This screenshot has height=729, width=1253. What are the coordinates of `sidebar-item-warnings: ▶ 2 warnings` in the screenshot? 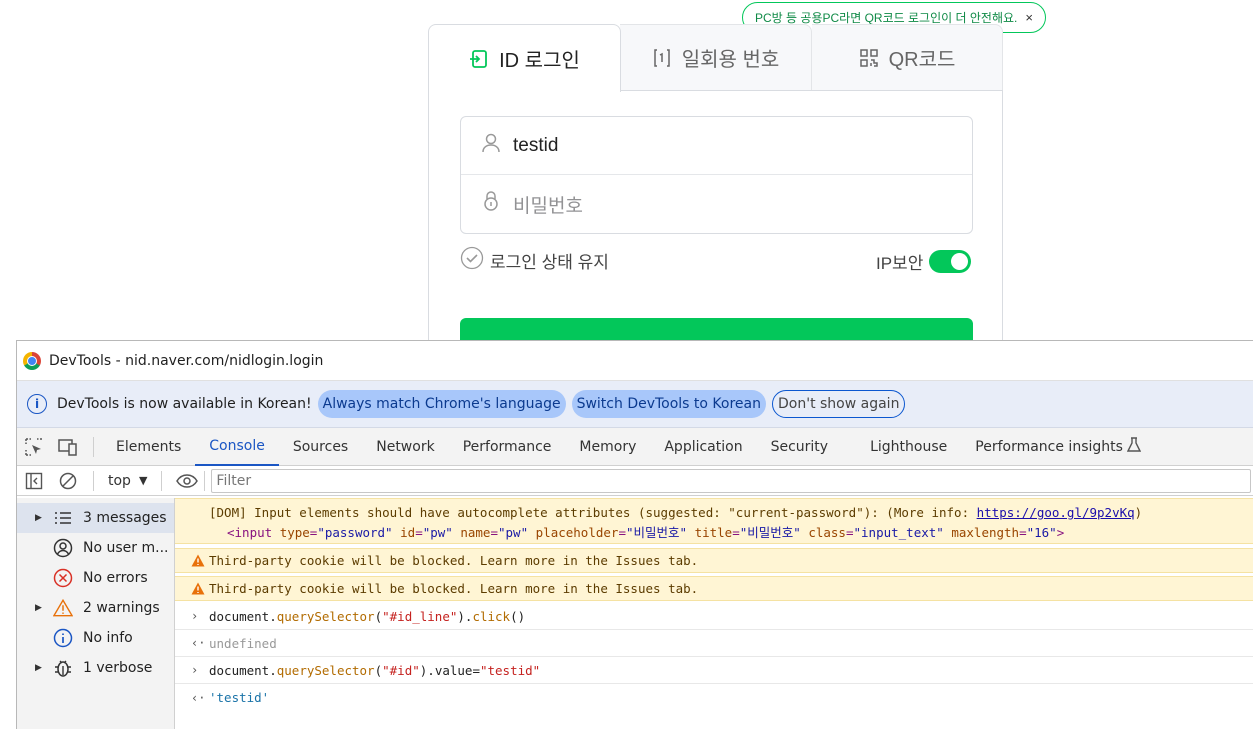 It's located at (95, 608).